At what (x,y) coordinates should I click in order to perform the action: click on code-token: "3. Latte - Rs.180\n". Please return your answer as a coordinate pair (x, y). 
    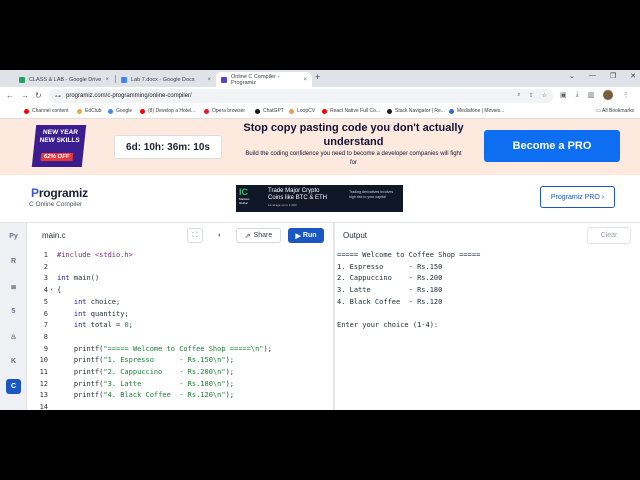
    Looking at the image, I should click on (164, 383).